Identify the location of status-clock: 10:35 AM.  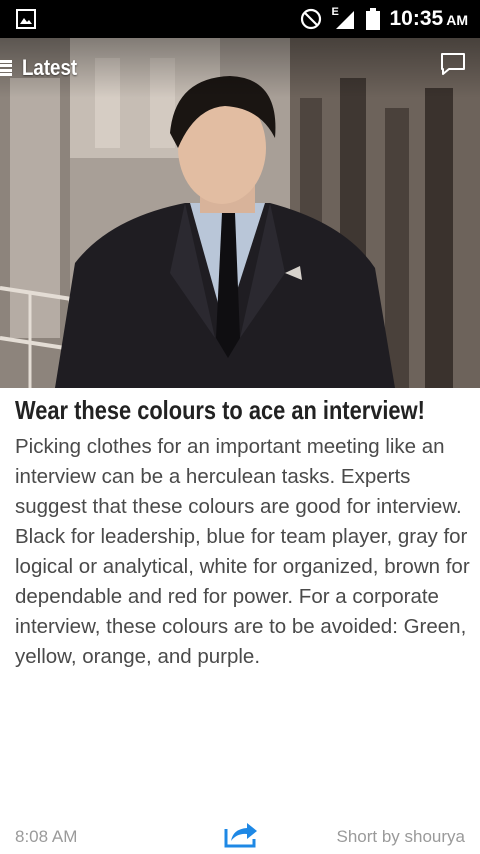
(429, 19).